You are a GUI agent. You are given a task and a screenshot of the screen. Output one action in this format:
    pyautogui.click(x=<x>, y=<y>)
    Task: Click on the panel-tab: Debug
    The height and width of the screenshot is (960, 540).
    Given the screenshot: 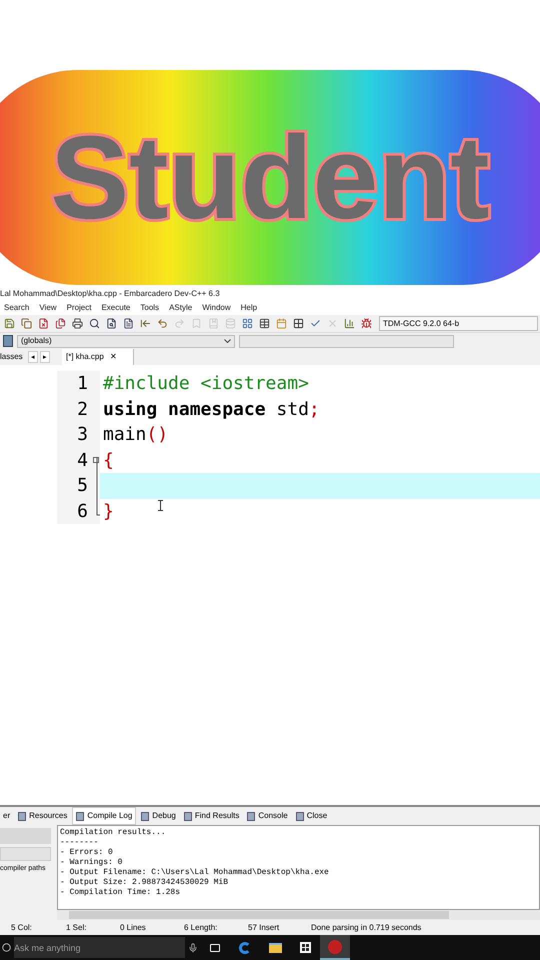 What is the action you would take?
    pyautogui.click(x=158, y=816)
    